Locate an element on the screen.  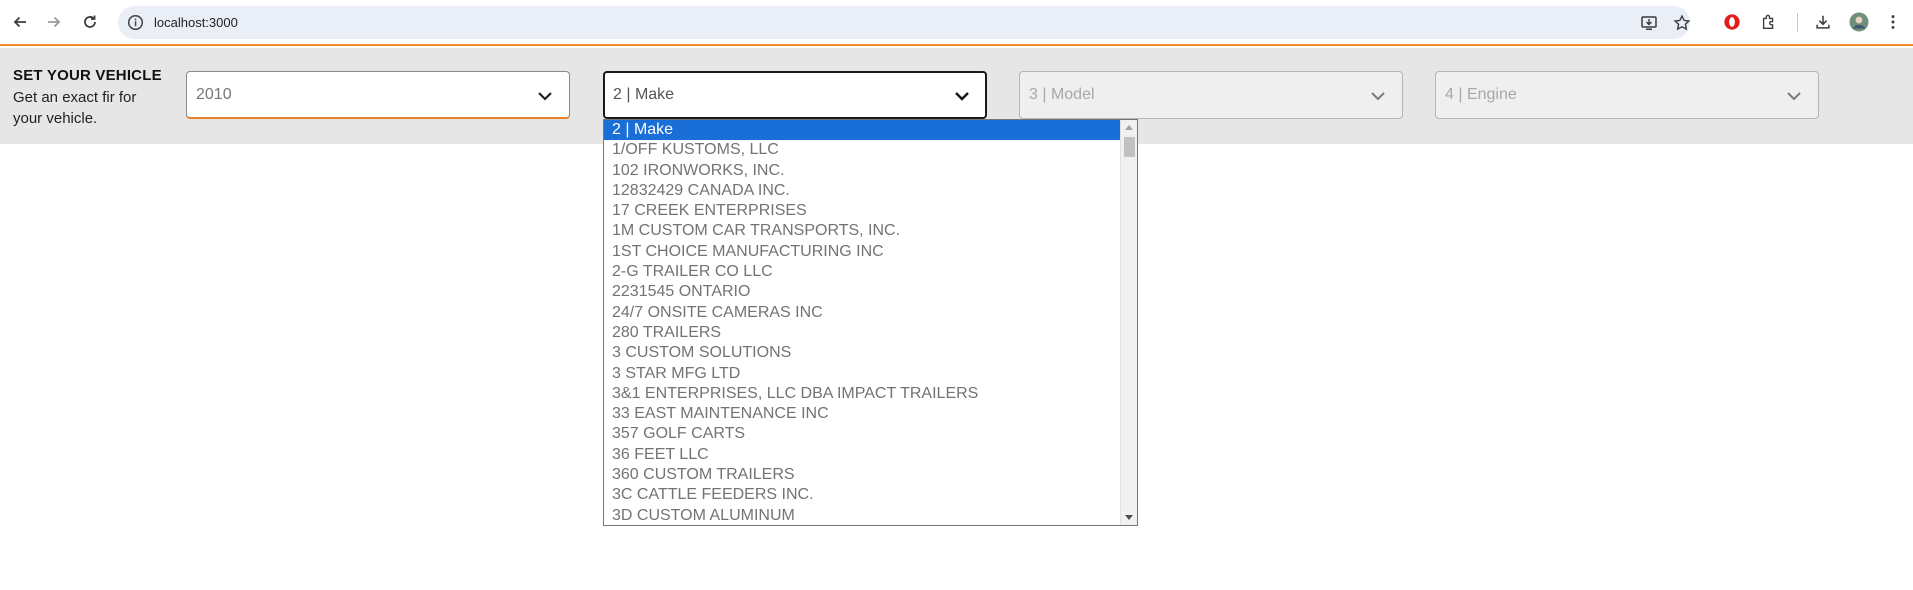
make-option: 1M CUSTOM CAR TRANSPORTS, INC. is located at coordinates (862, 231).